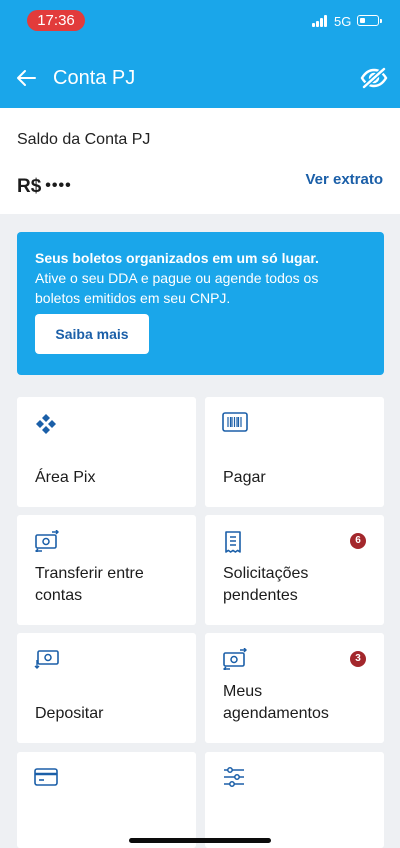  I want to click on balance-card: Saldo da Conta PJ R$ •••• Ver extrato, so click(200, 161).